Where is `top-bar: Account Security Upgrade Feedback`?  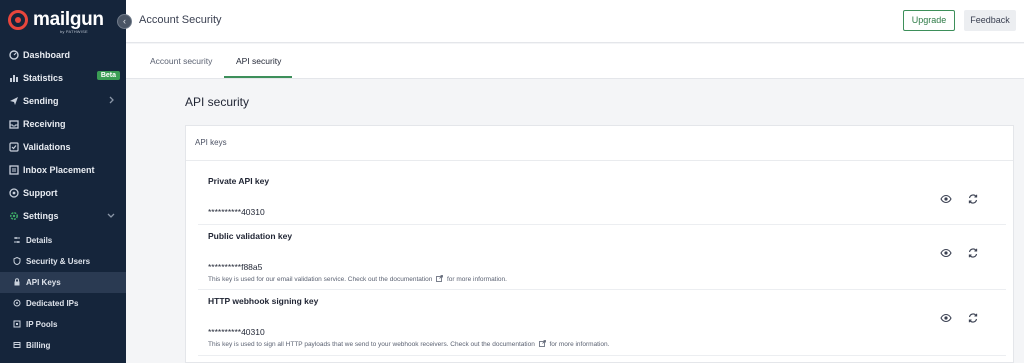 top-bar: Account Security Upgrade Feedback is located at coordinates (575, 21).